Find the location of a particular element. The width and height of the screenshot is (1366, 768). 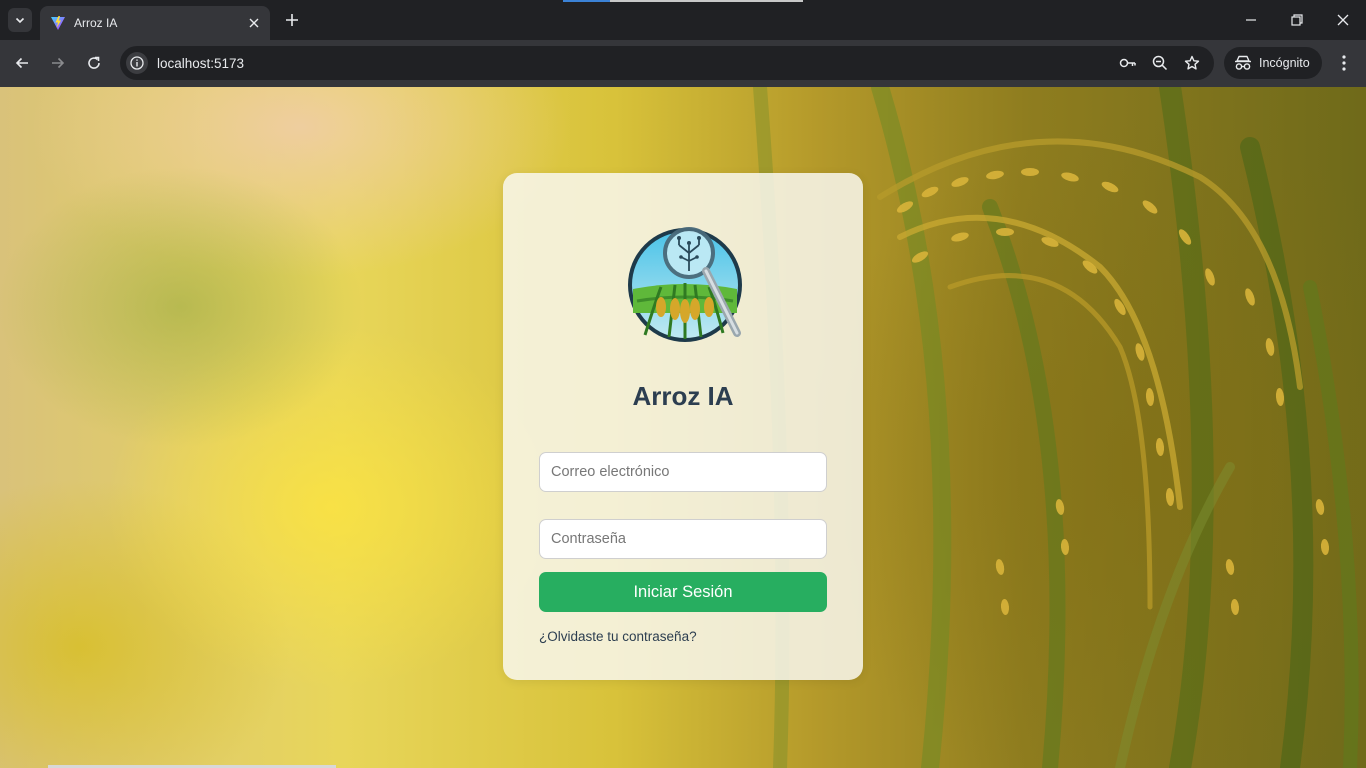

close-tab-button is located at coordinates (254, 23).